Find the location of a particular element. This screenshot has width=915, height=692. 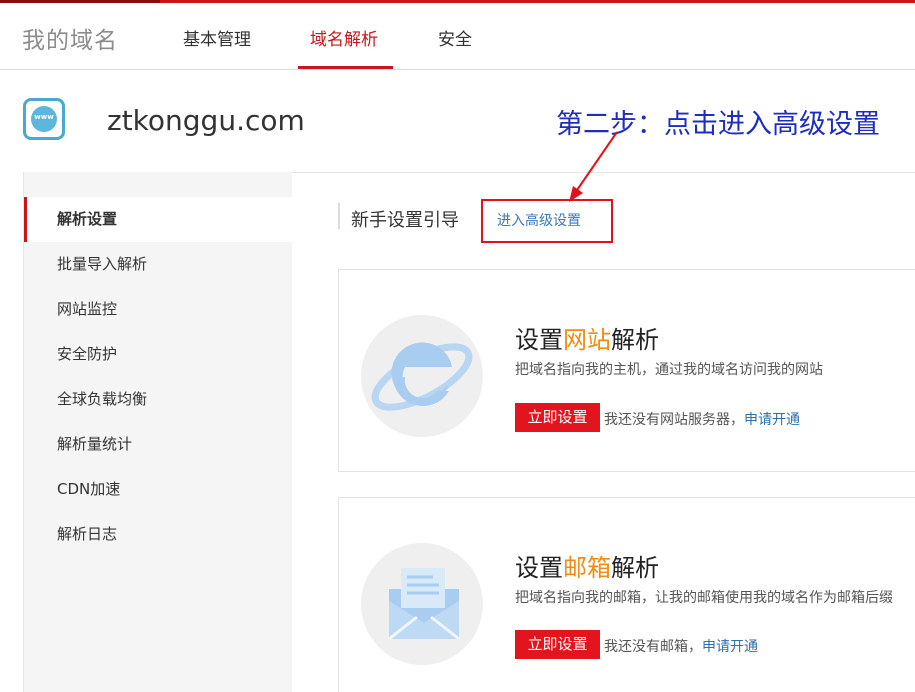

advanced-settings-link: 进入高级设置 is located at coordinates (539, 220).